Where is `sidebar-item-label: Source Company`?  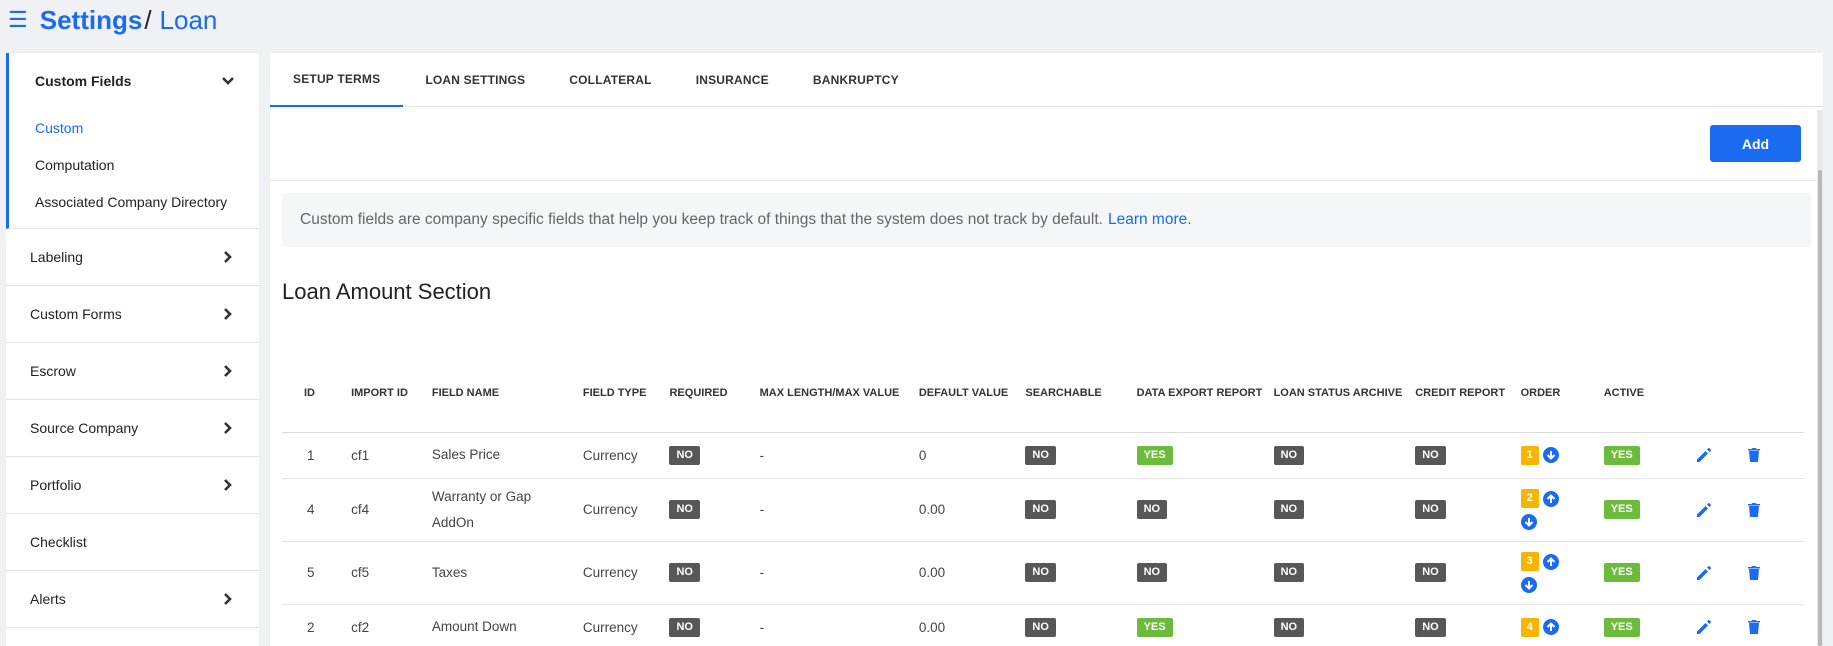
sidebar-item-label: Source Company is located at coordinates (84, 428).